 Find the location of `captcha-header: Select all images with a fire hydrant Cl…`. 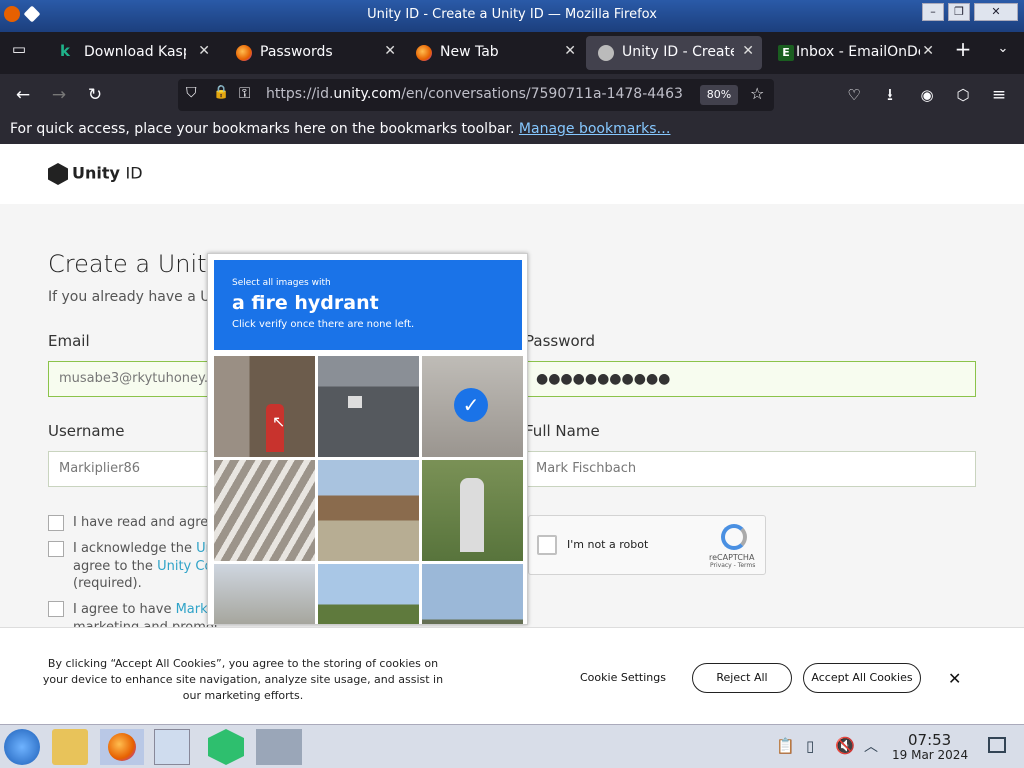

captcha-header: Select all images with a fire hydrant Cl… is located at coordinates (368, 305).